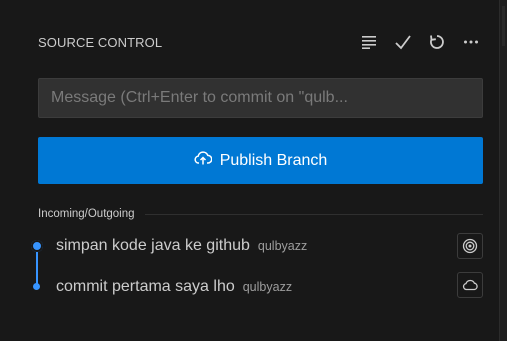 The image size is (507, 341). I want to click on scrollbar-thumb, so click(503, 26).